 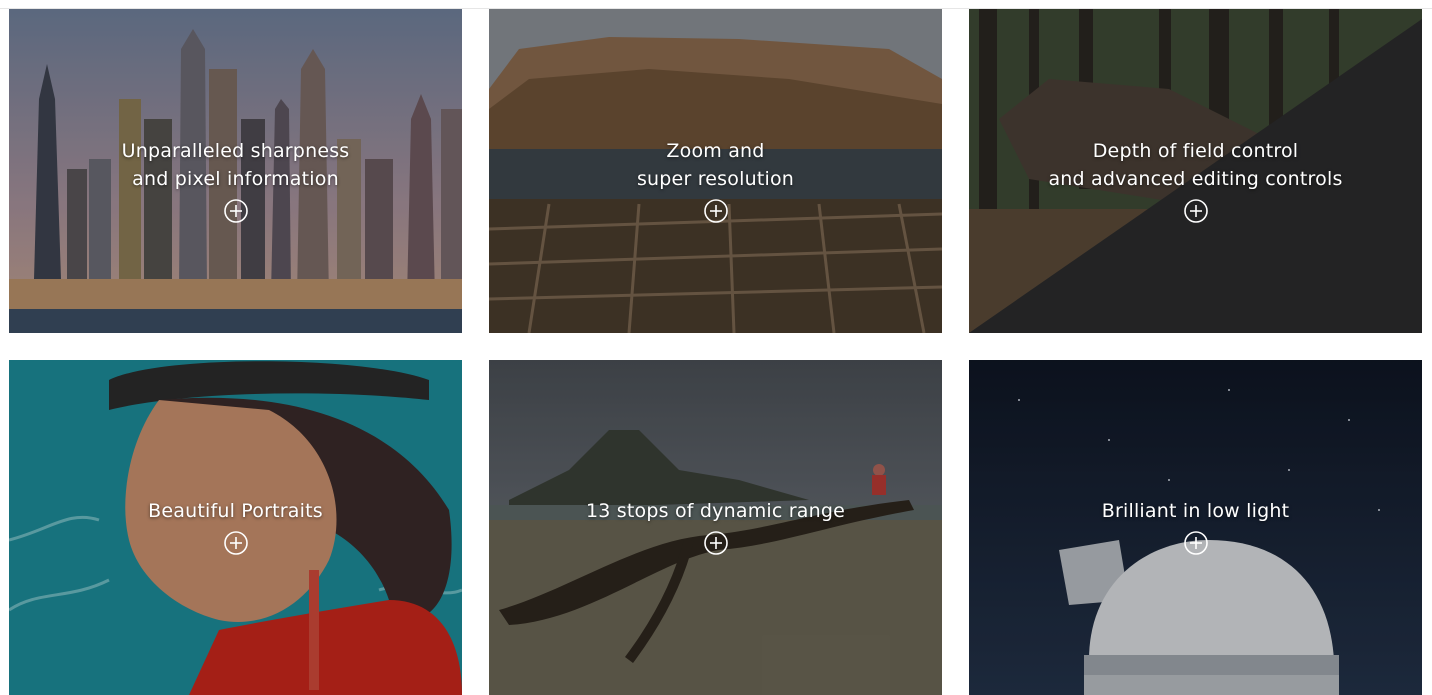 What do you see at coordinates (235, 511) in the screenshot?
I see `caption-line: Beautiful Portraits` at bounding box center [235, 511].